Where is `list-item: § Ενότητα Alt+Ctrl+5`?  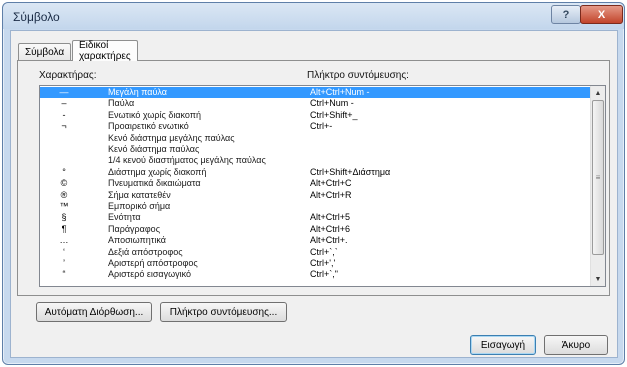 list-item: § Ενότητα Alt+Ctrl+5 is located at coordinates (315, 217).